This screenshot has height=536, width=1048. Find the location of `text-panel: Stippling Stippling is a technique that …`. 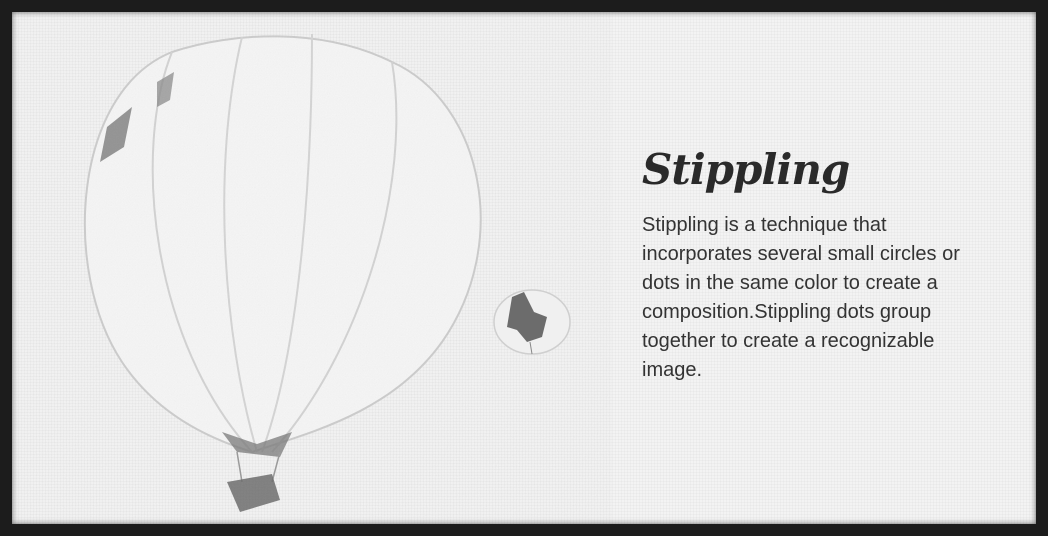

text-panel: Stippling Stippling is a technique that … is located at coordinates (817, 265).